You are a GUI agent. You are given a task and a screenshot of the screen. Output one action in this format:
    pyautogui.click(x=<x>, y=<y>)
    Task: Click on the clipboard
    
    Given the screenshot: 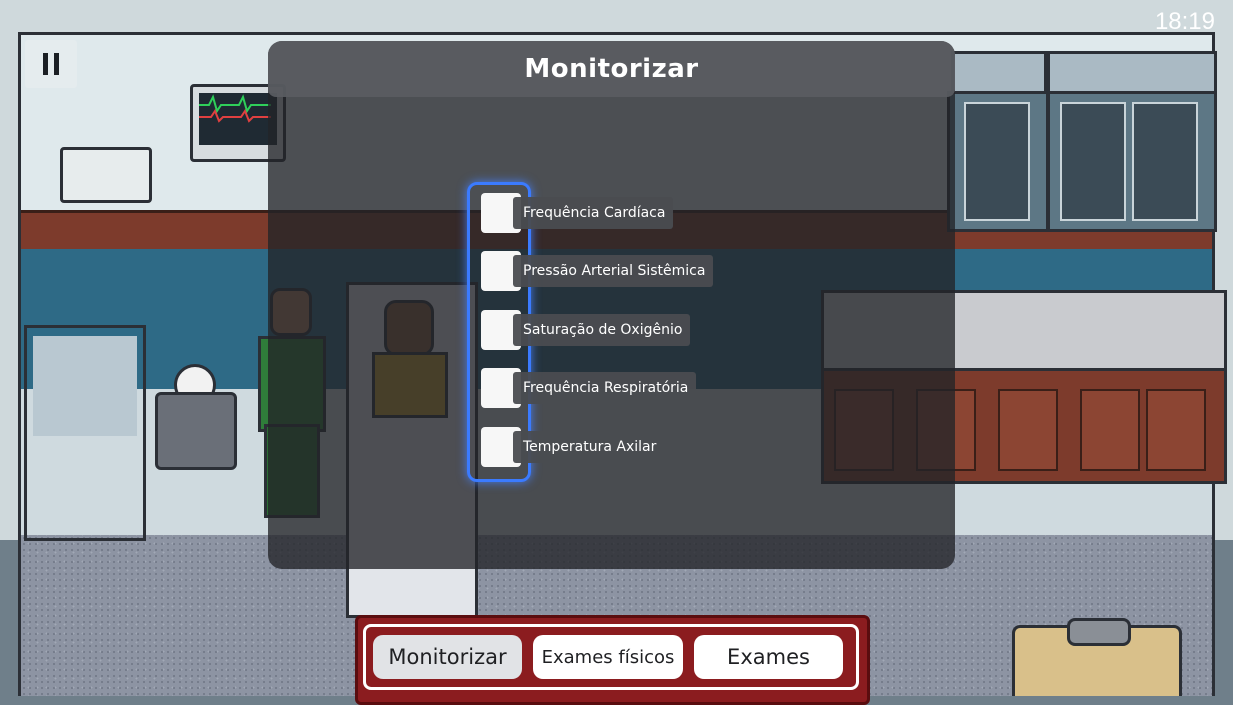 What is the action you would take?
    pyautogui.click(x=1097, y=657)
    